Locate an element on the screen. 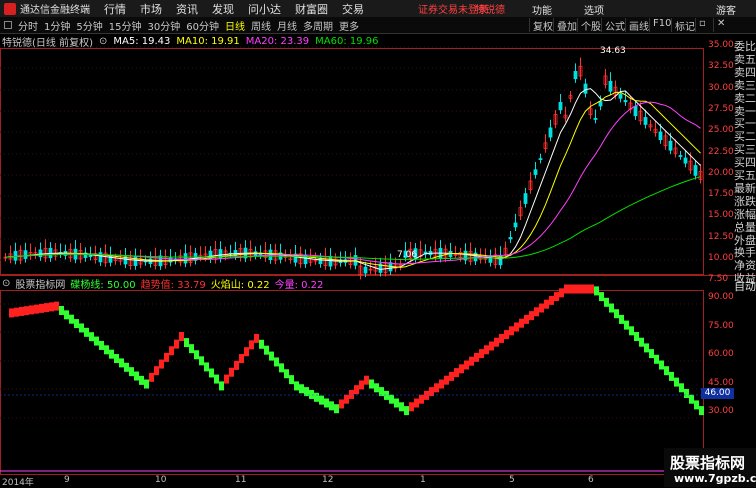  price-tick-label: 20.00 is located at coordinates (721, 172).